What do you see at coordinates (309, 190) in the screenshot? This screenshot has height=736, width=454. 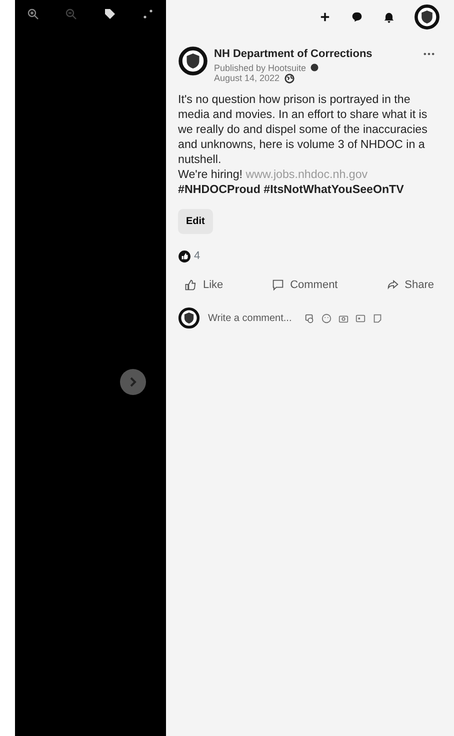 I see `hashtags: #NHDOCProud #ItsNotWhatYouSeeOnTV` at bounding box center [309, 190].